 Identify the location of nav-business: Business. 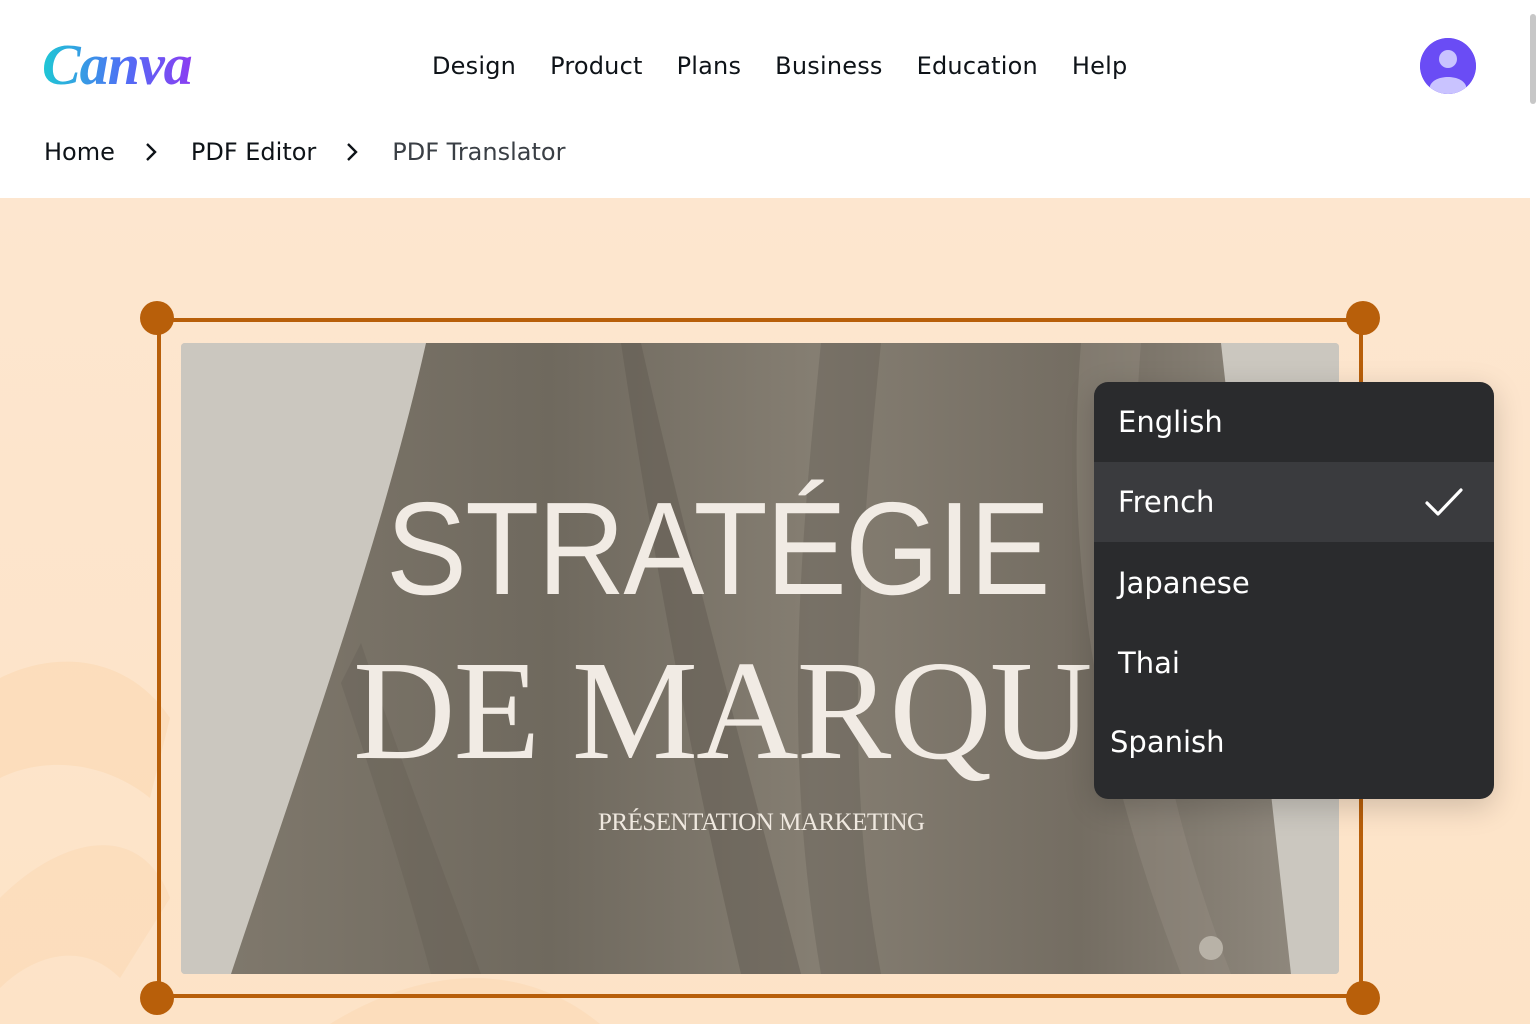
(828, 66).